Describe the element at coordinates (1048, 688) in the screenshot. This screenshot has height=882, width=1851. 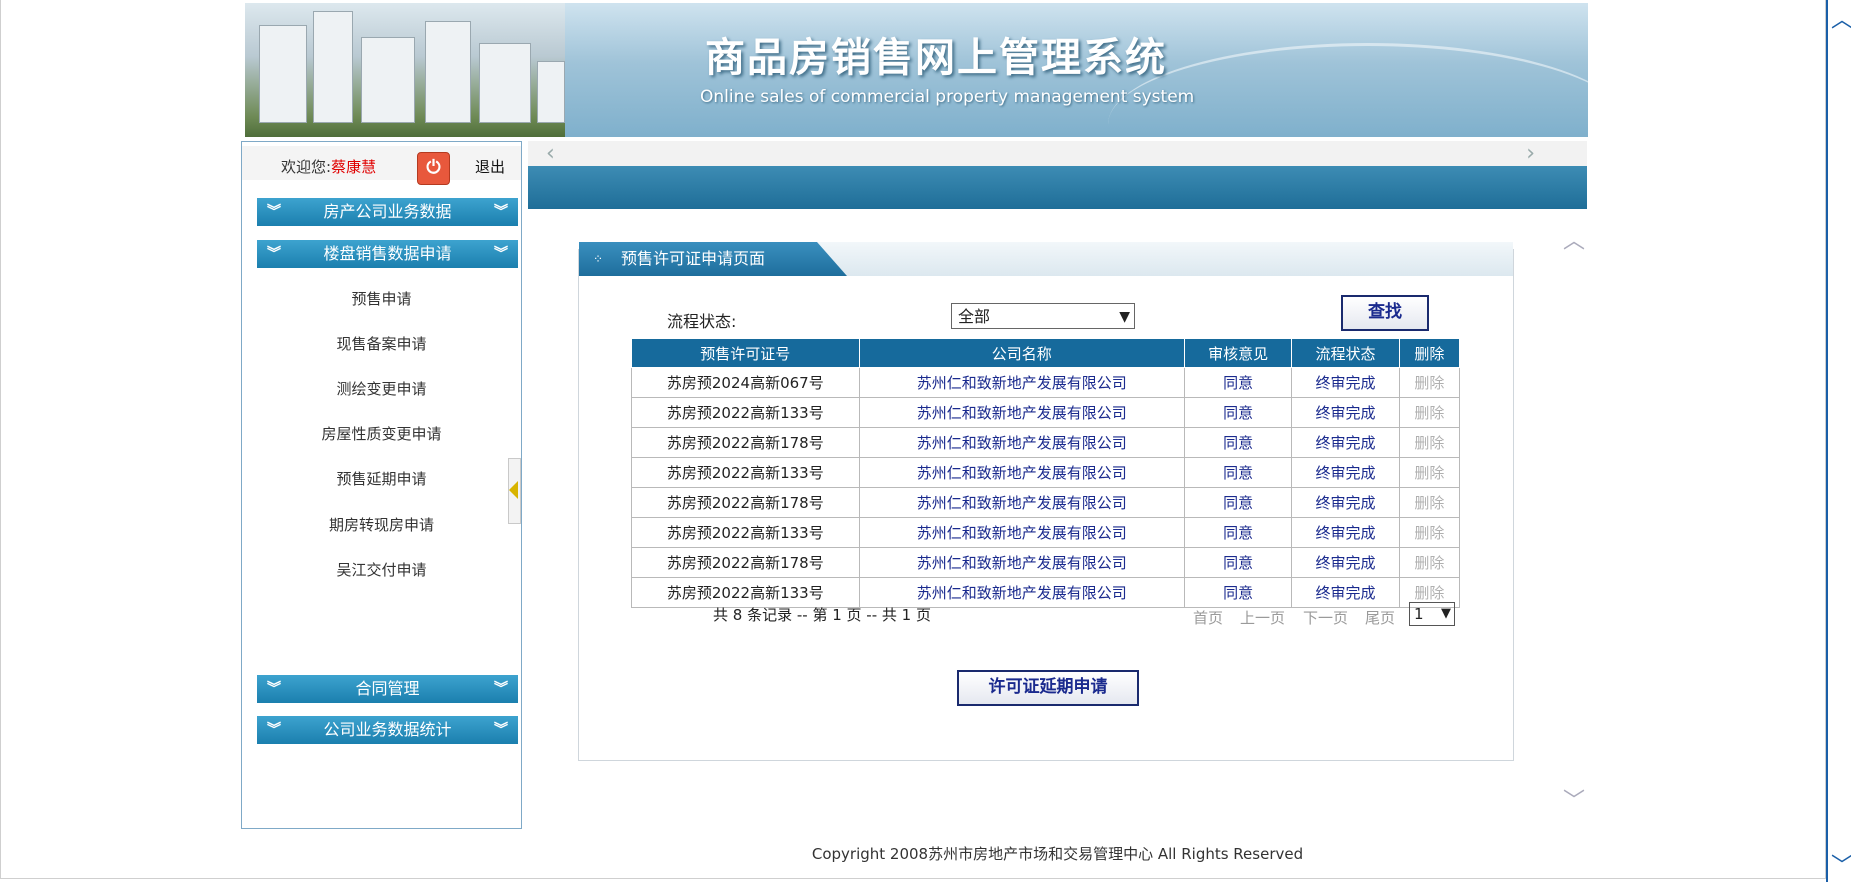
I see `license-extension-button: 许可证延期申请` at that location.